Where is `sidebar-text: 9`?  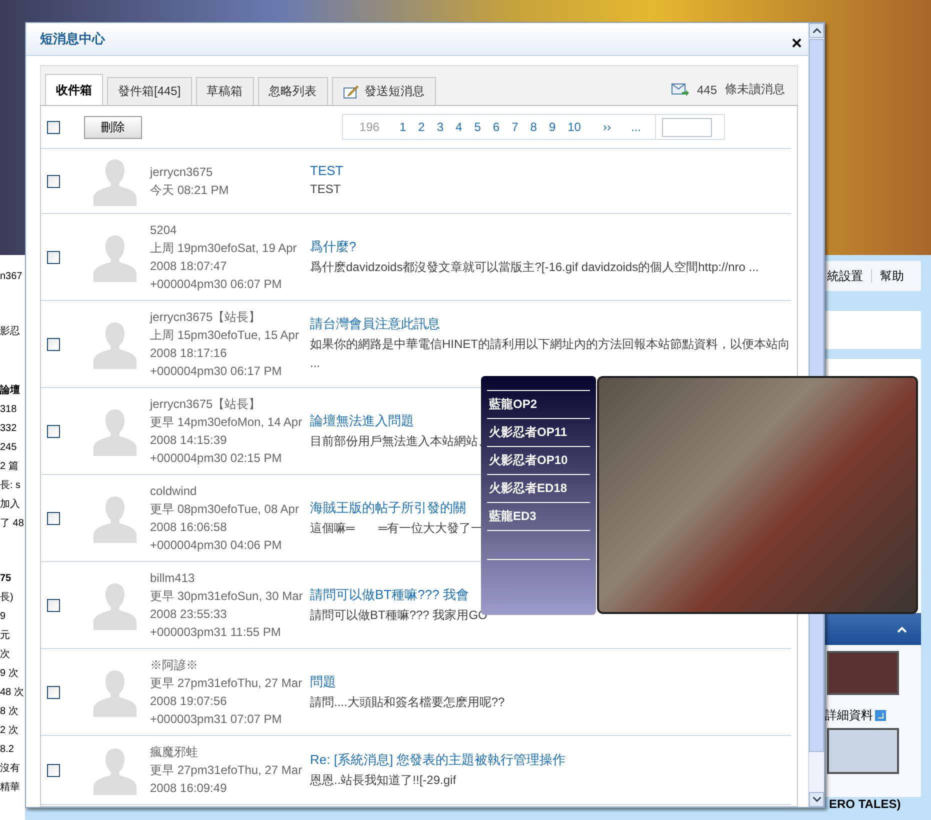 sidebar-text: 9 is located at coordinates (3, 617).